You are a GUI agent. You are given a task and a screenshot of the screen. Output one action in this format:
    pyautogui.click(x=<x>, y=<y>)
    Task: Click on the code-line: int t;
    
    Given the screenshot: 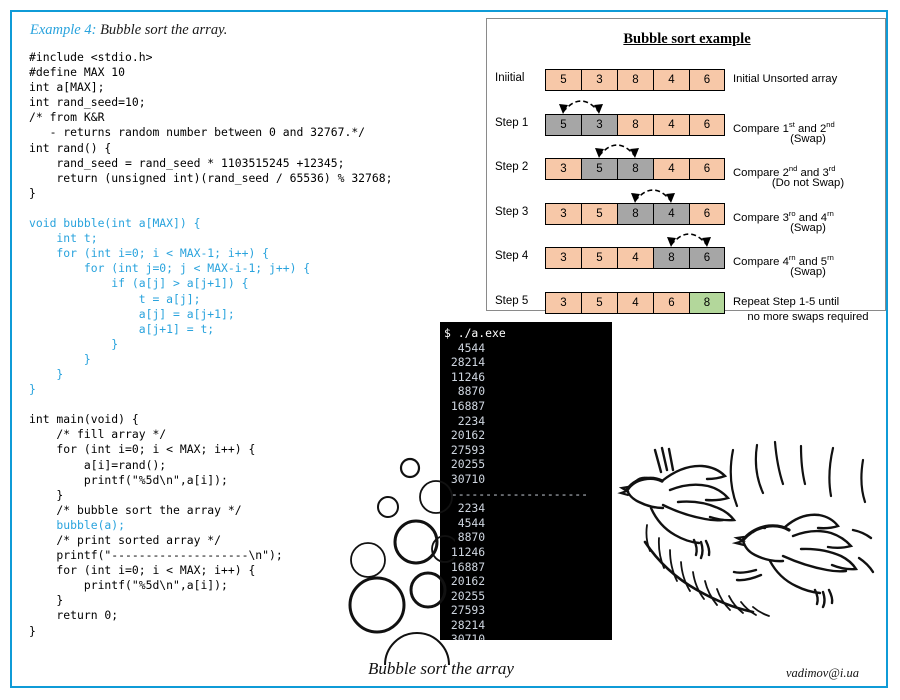 What is the action you would take?
    pyautogui.click(x=63, y=238)
    